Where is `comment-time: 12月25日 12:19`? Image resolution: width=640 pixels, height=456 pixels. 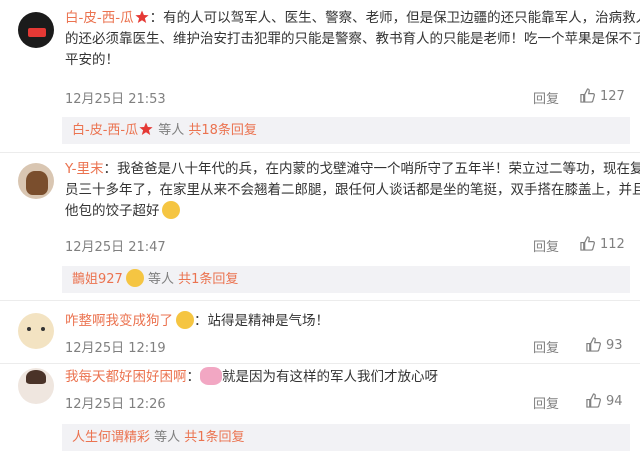
comment-time: 12月25日 12:19 is located at coordinates (115, 348).